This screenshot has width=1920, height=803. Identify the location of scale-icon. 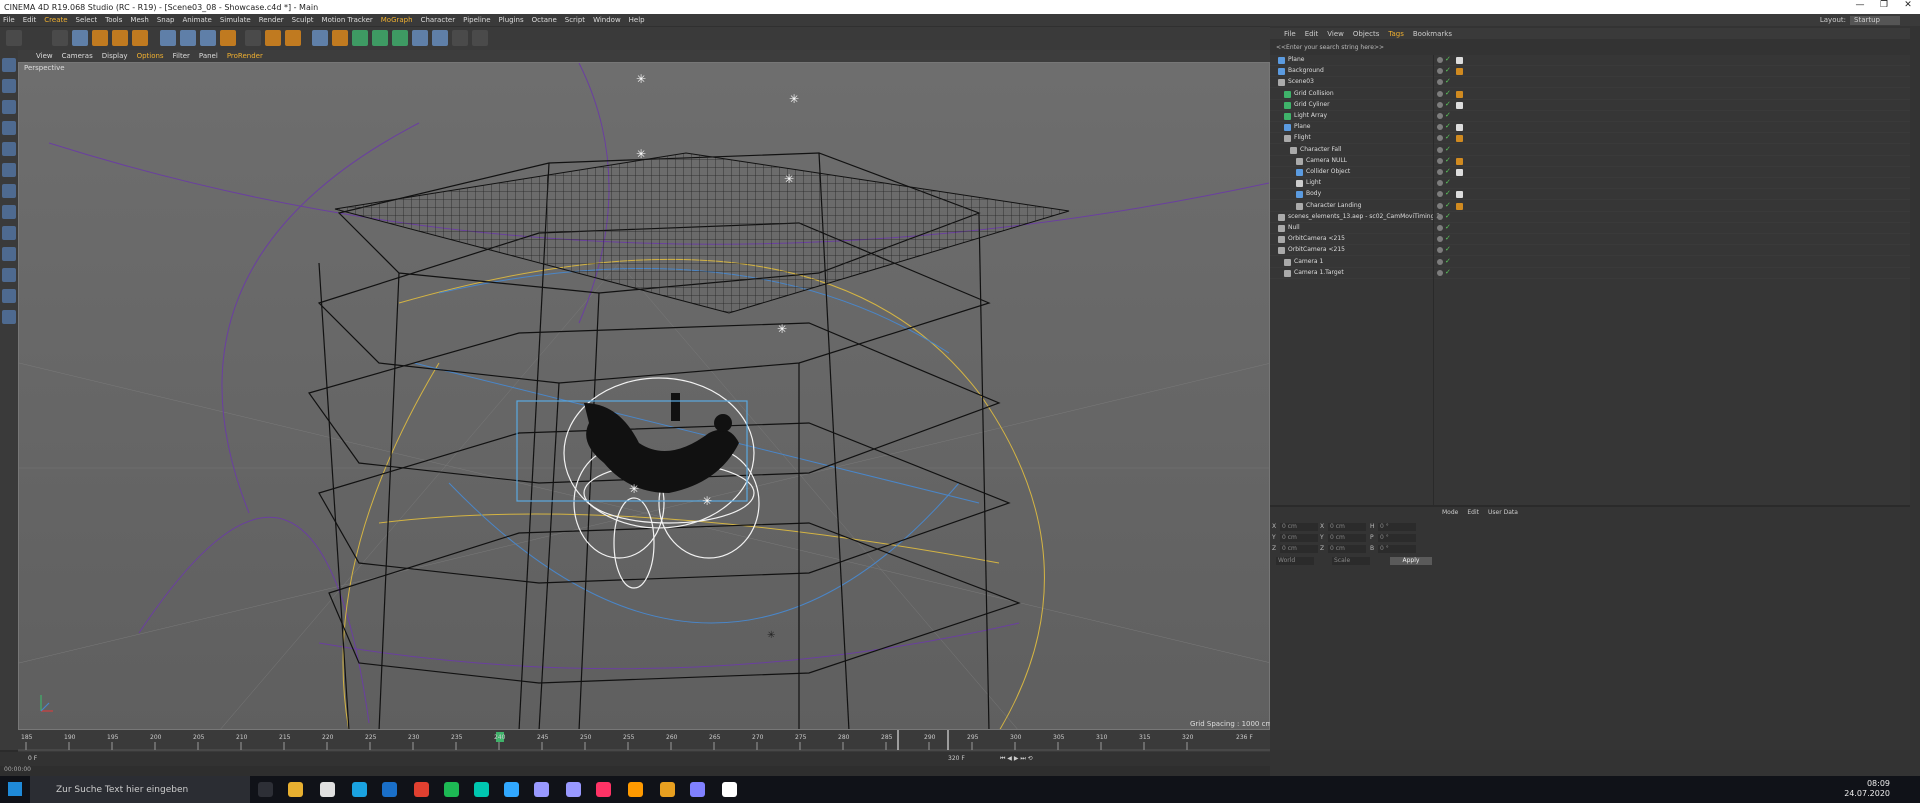
(100, 38).